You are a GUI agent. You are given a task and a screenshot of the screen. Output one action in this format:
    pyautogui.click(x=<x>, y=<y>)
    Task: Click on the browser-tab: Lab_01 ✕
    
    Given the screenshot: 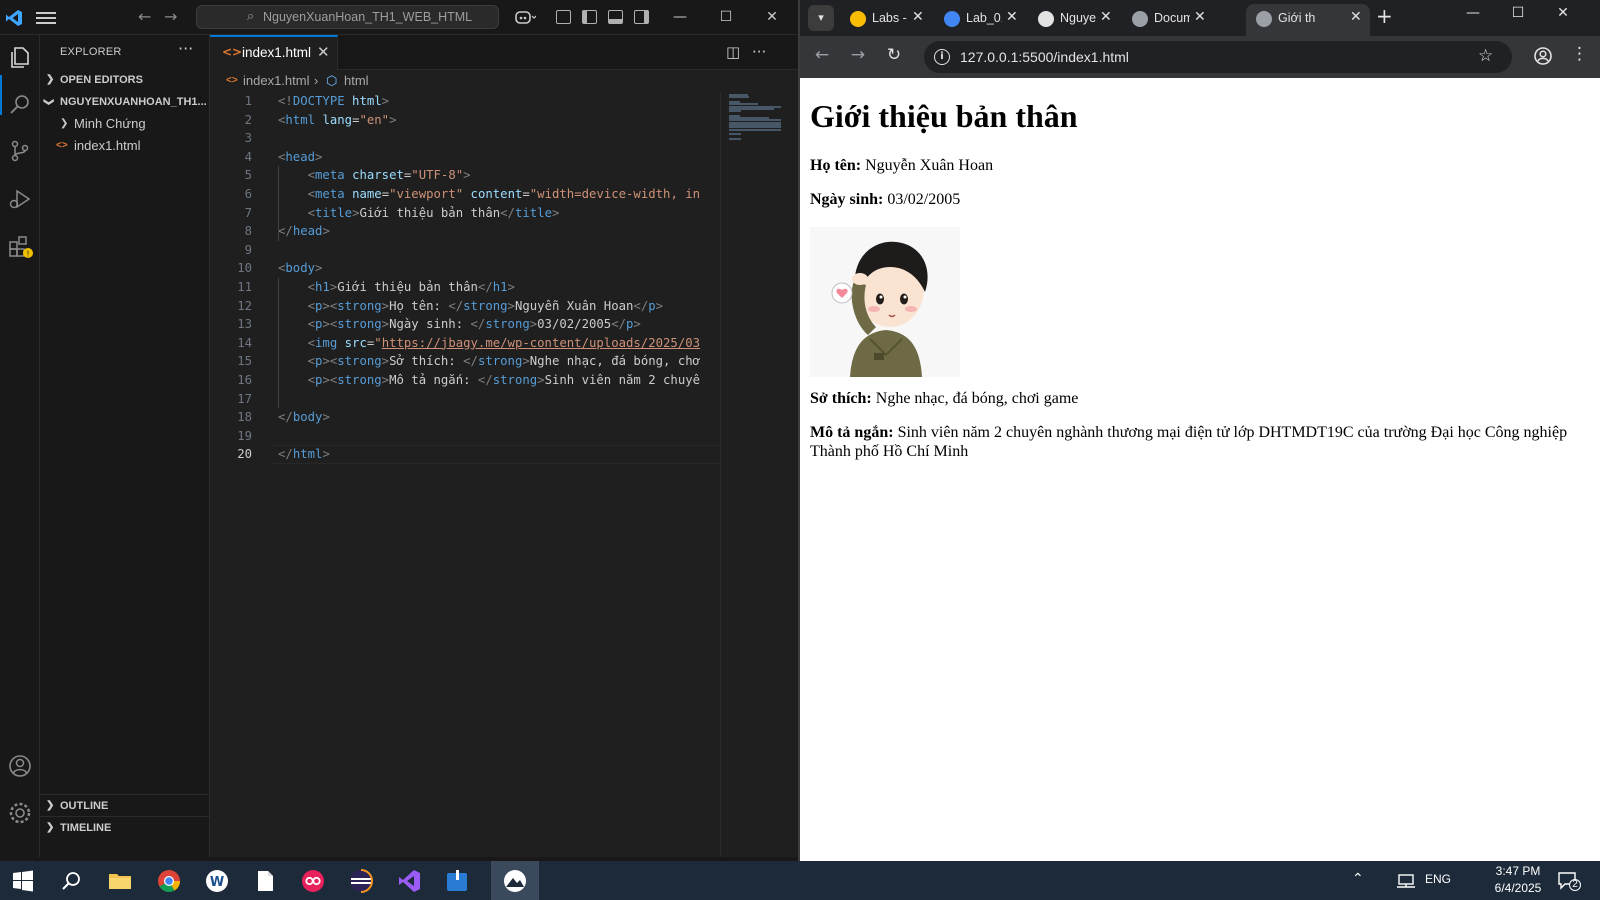 What is the action you would take?
    pyautogui.click(x=980, y=20)
    